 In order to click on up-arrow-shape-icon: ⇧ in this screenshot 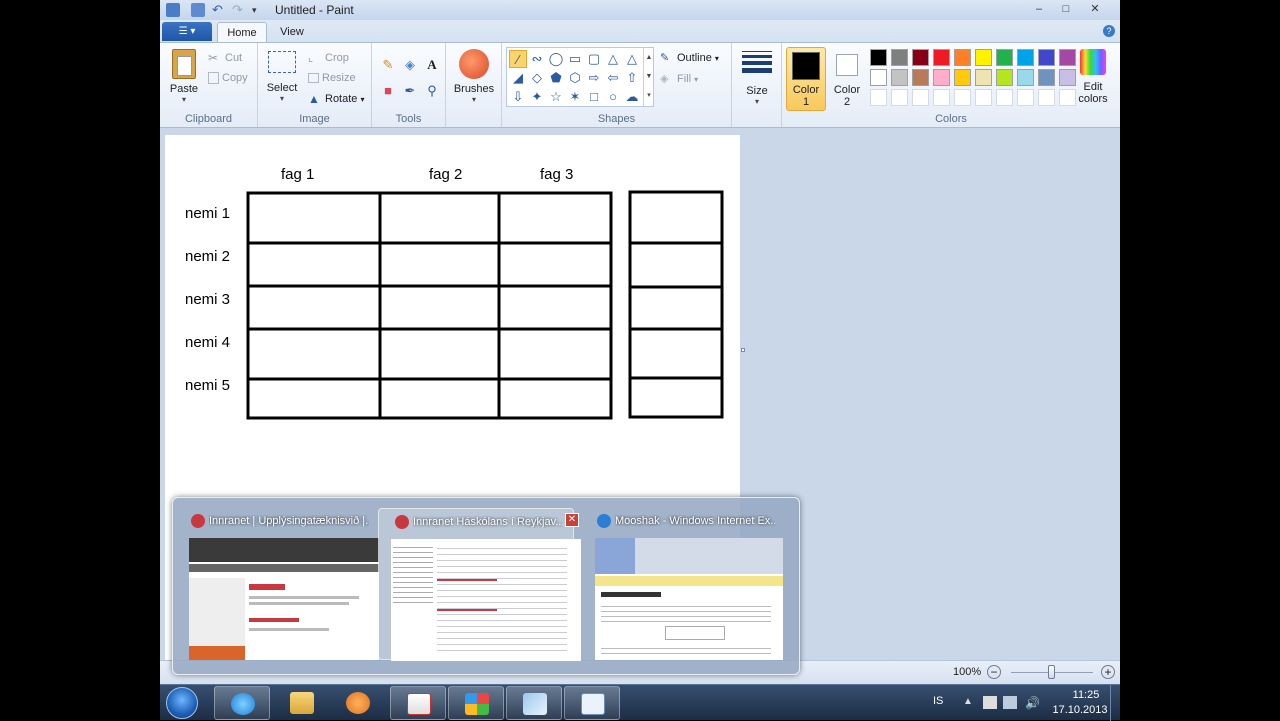, I will do `click(632, 78)`.